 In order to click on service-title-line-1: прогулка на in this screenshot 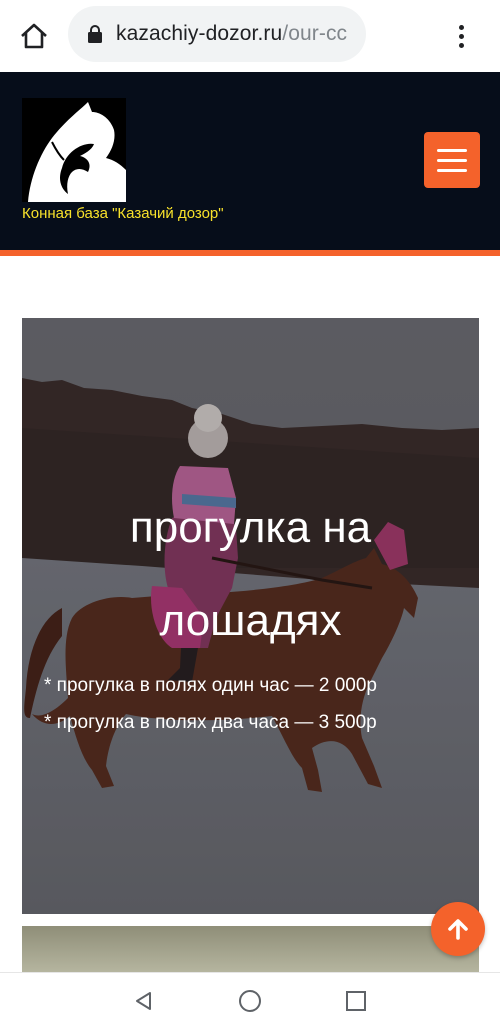, I will do `click(250, 527)`.